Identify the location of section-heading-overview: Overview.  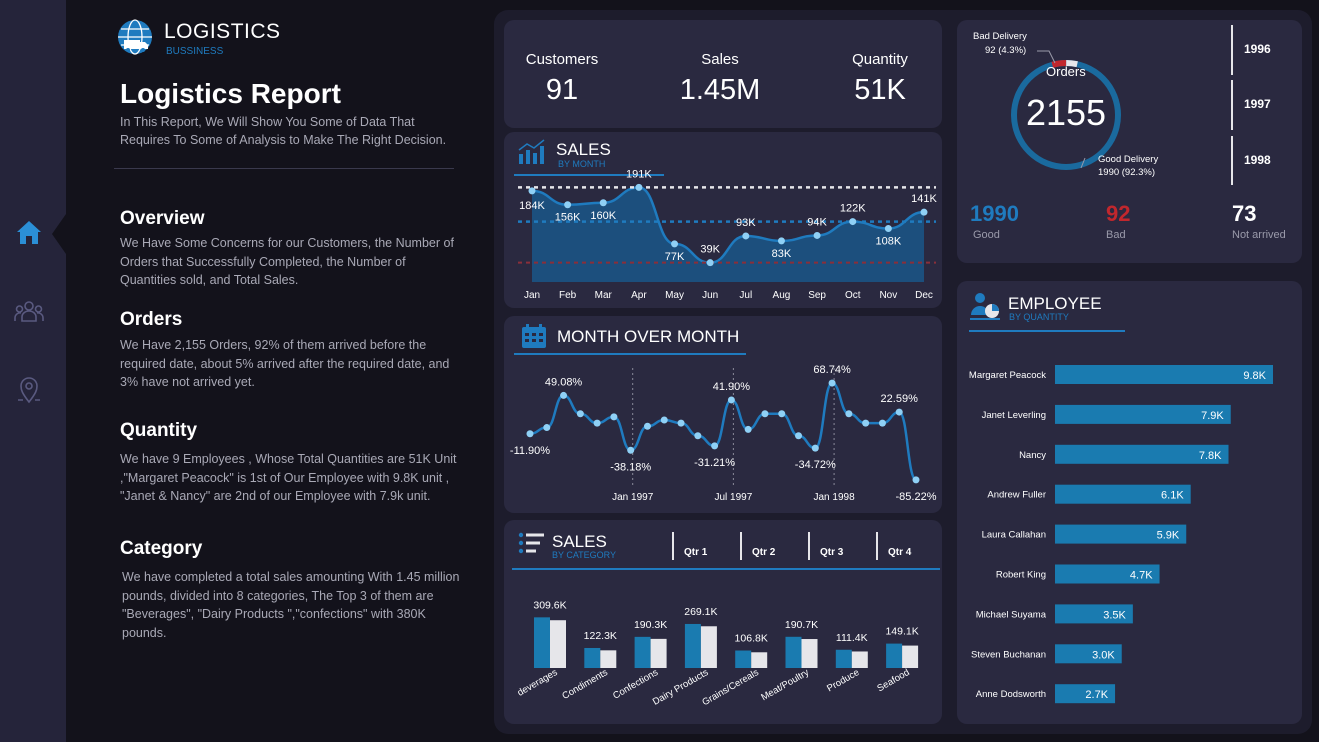
(162, 218).